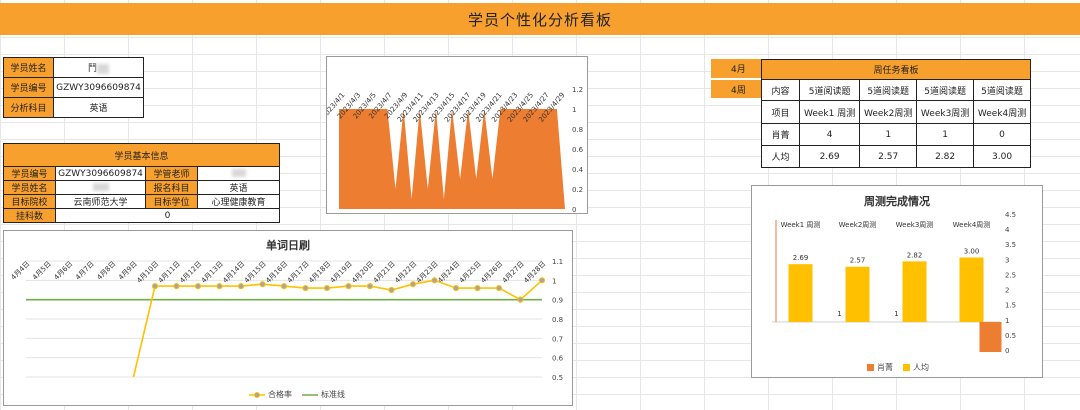 The width and height of the screenshot is (1080, 410). Describe the element at coordinates (780, 90) in the screenshot. I see `row-label: 内容` at that location.